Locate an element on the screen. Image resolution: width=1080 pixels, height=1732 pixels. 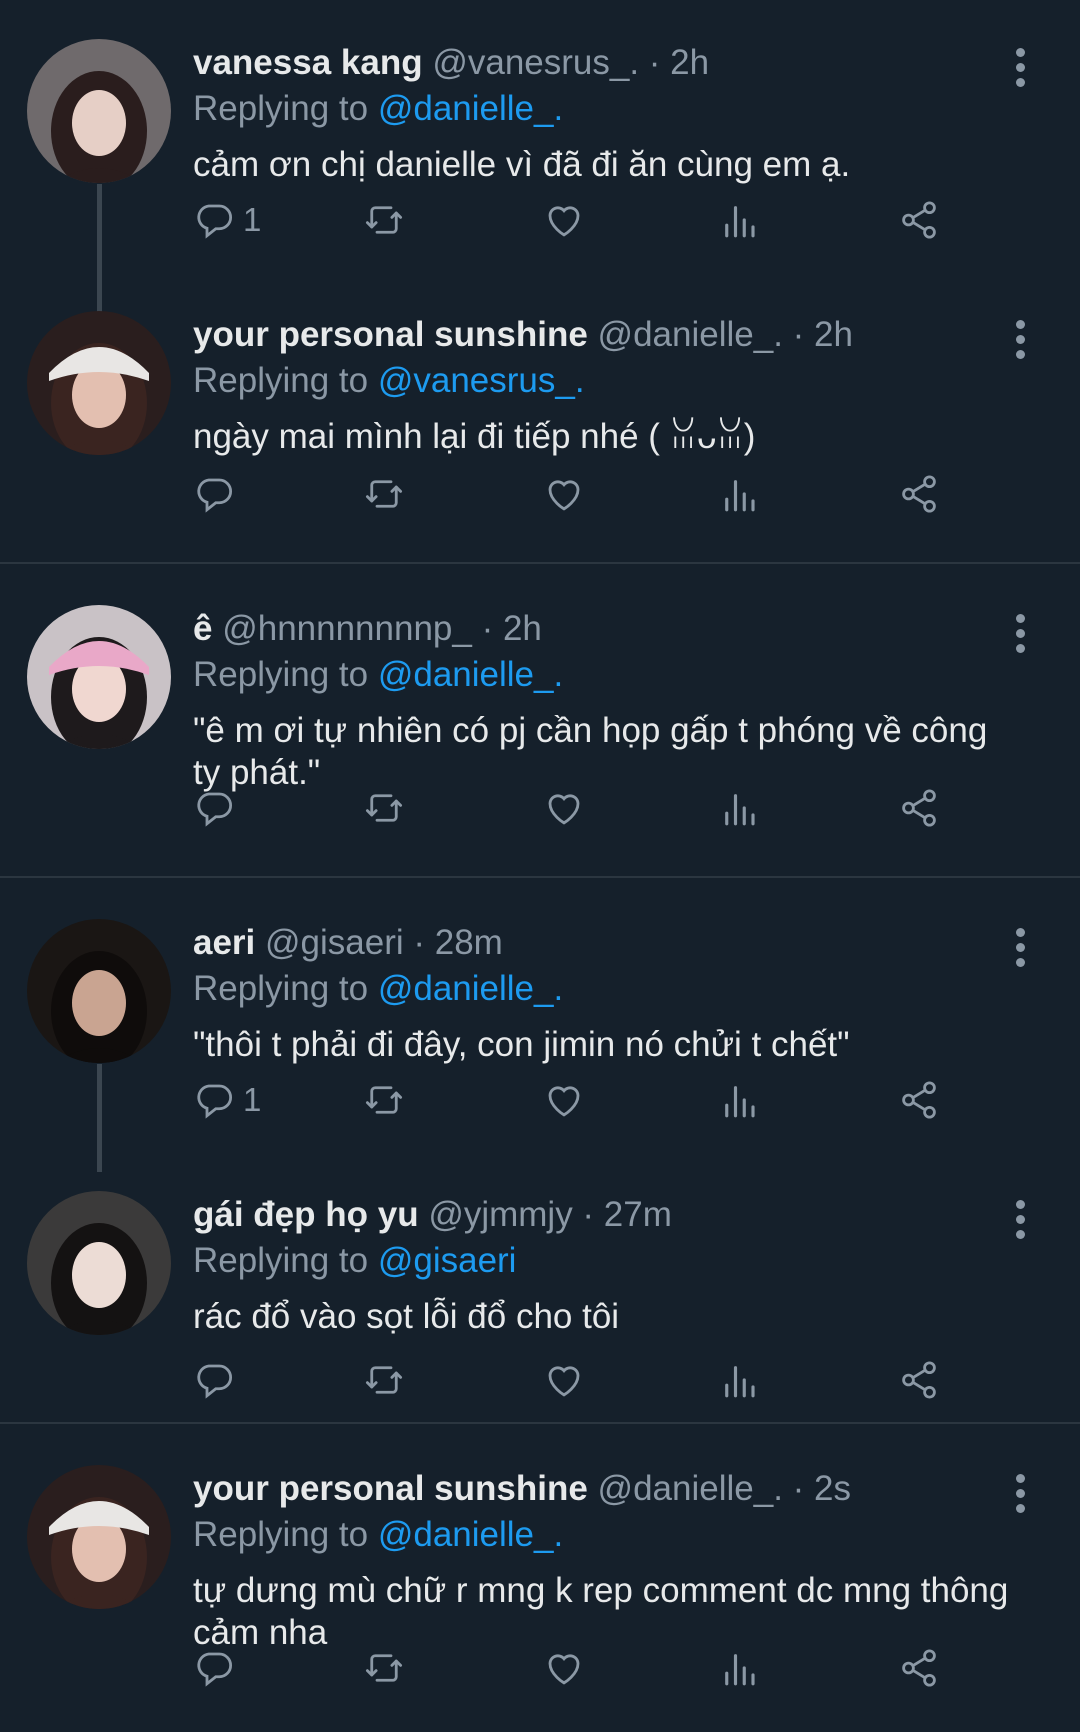
tweet-actions: 1 is located at coordinates (608, 220).